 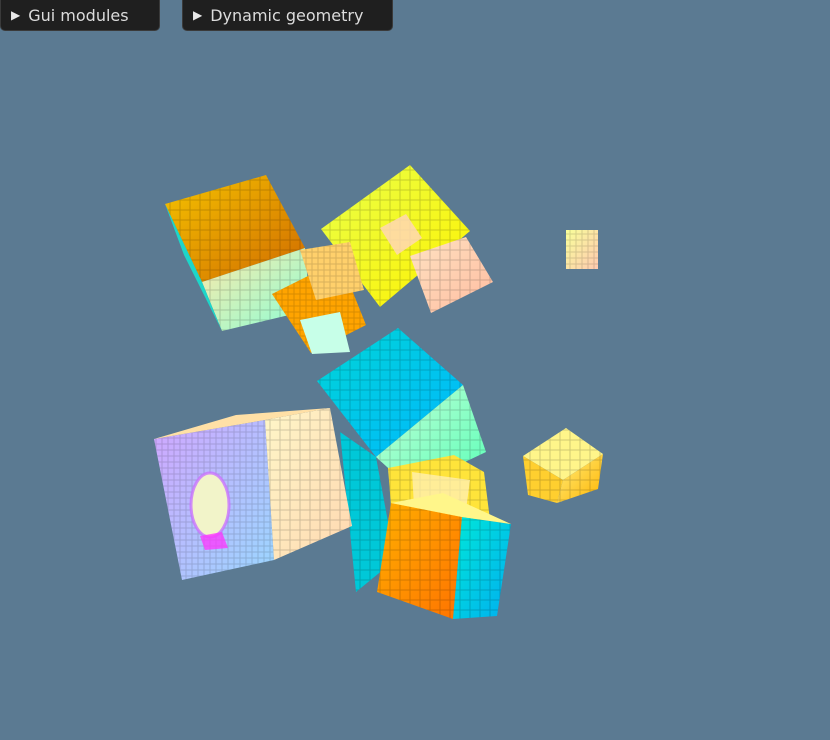 I want to click on dynamic-geometry-panel-header: ▶ Dynamic geometry, so click(x=287, y=15).